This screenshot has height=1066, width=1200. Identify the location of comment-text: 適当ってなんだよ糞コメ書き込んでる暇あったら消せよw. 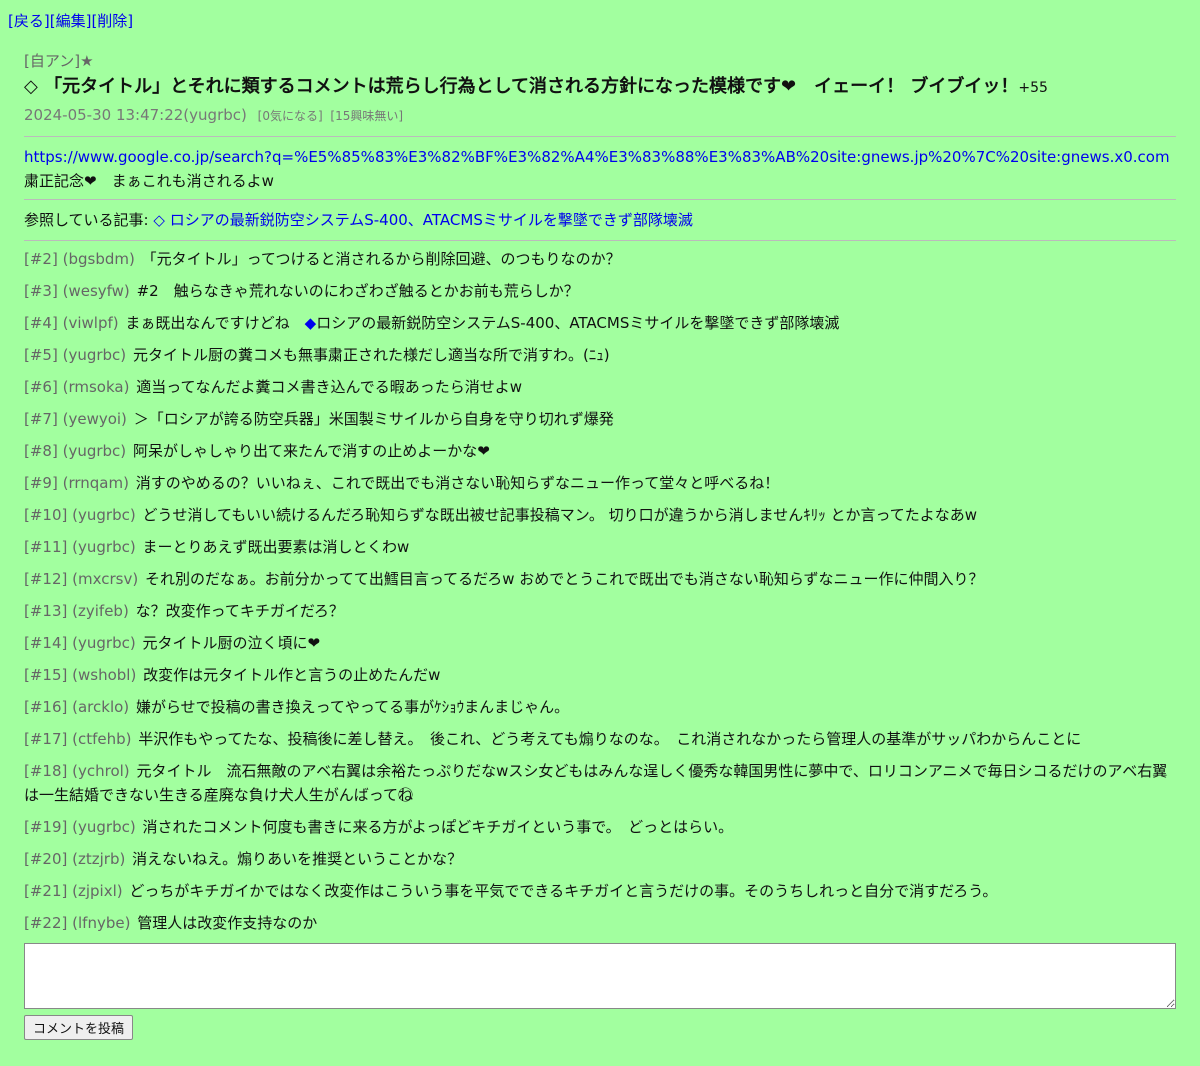
(329, 387).